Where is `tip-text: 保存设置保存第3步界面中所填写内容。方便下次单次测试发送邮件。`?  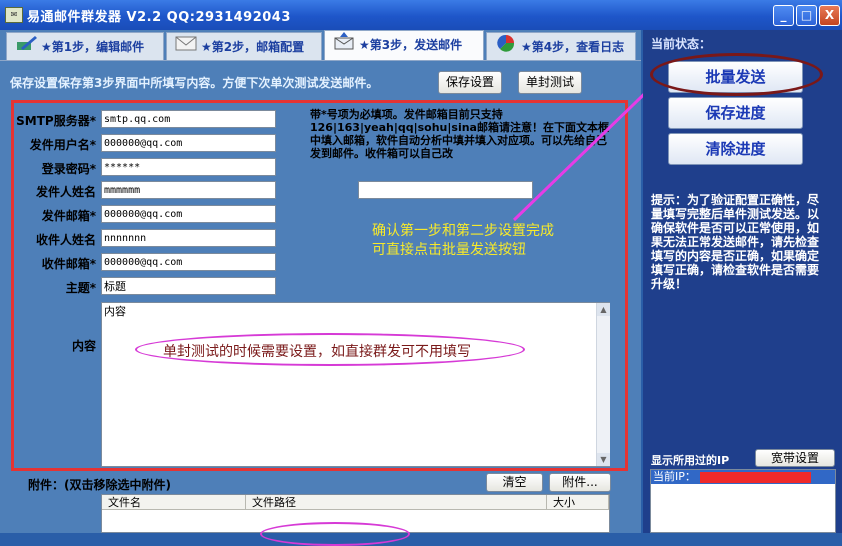 tip-text: 保存设置保存第3步界面中所填写内容。方便下次单次测试发送邮件。 is located at coordinates (194, 83).